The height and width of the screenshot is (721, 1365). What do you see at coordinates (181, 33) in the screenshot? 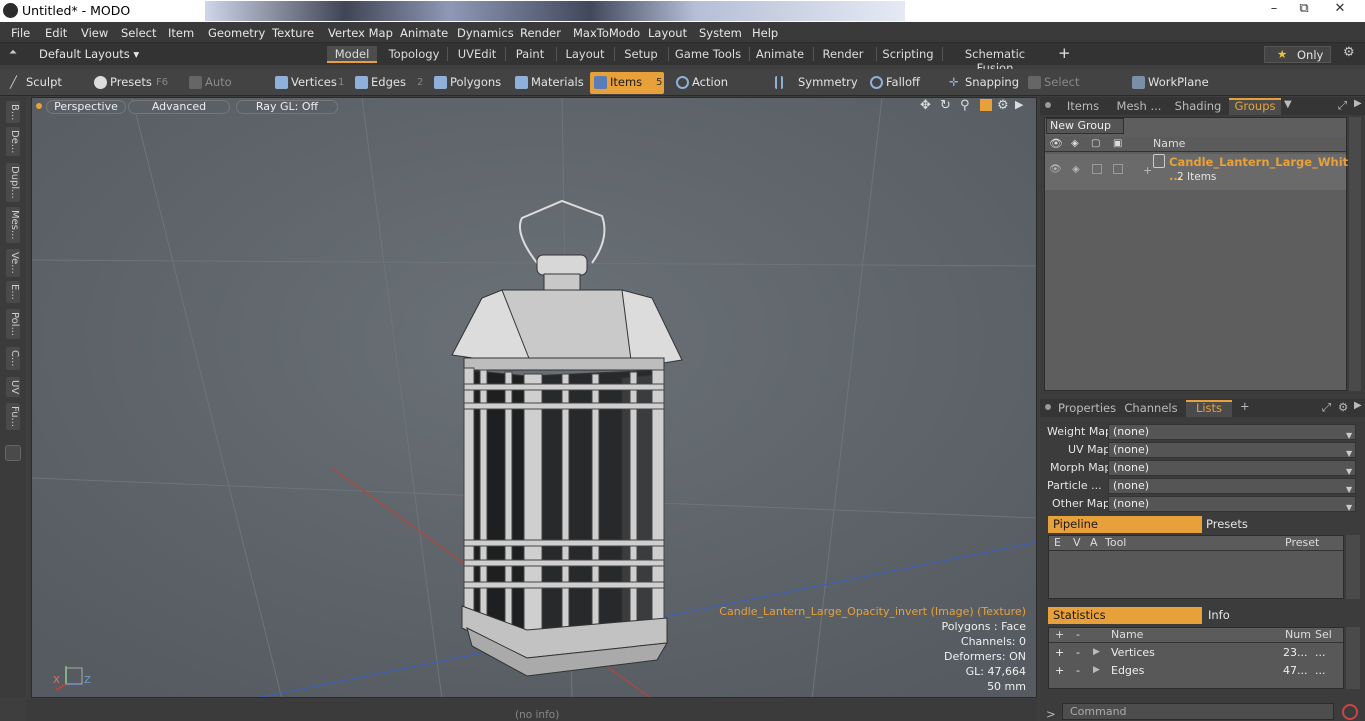
I see `menu-item: Item` at bounding box center [181, 33].